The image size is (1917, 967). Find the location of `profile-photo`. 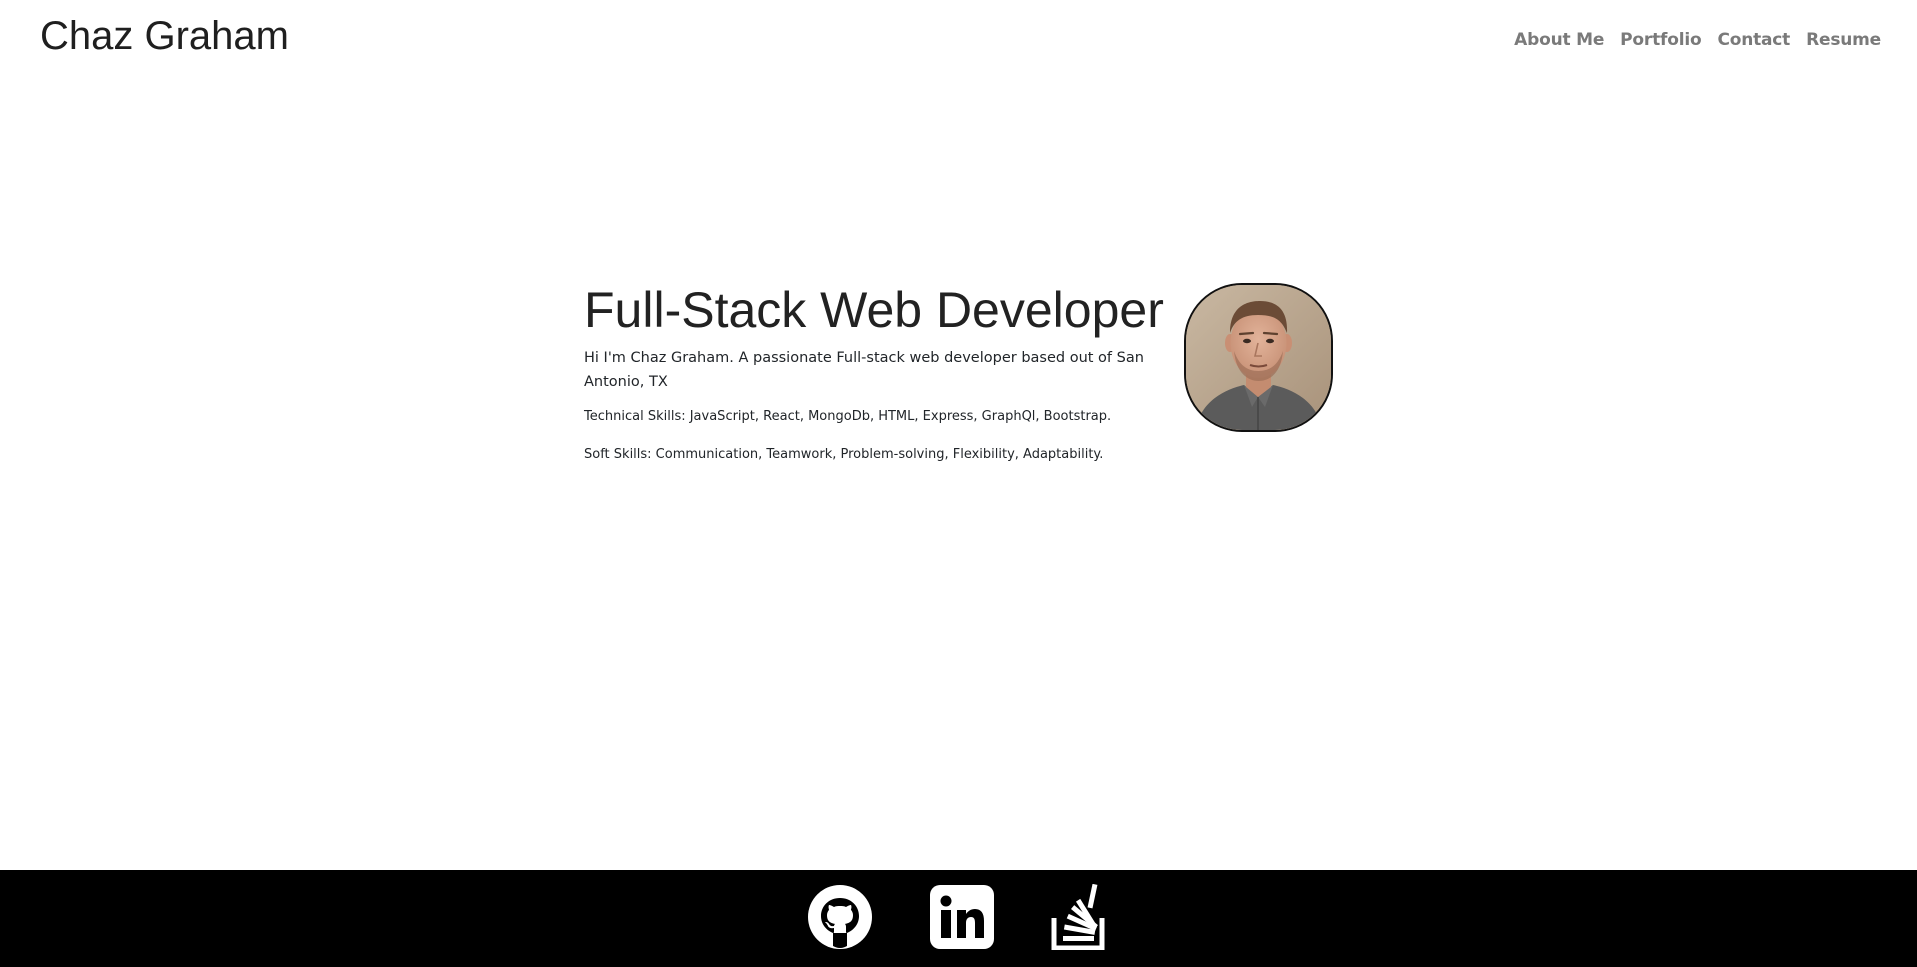

profile-photo is located at coordinates (1258, 357).